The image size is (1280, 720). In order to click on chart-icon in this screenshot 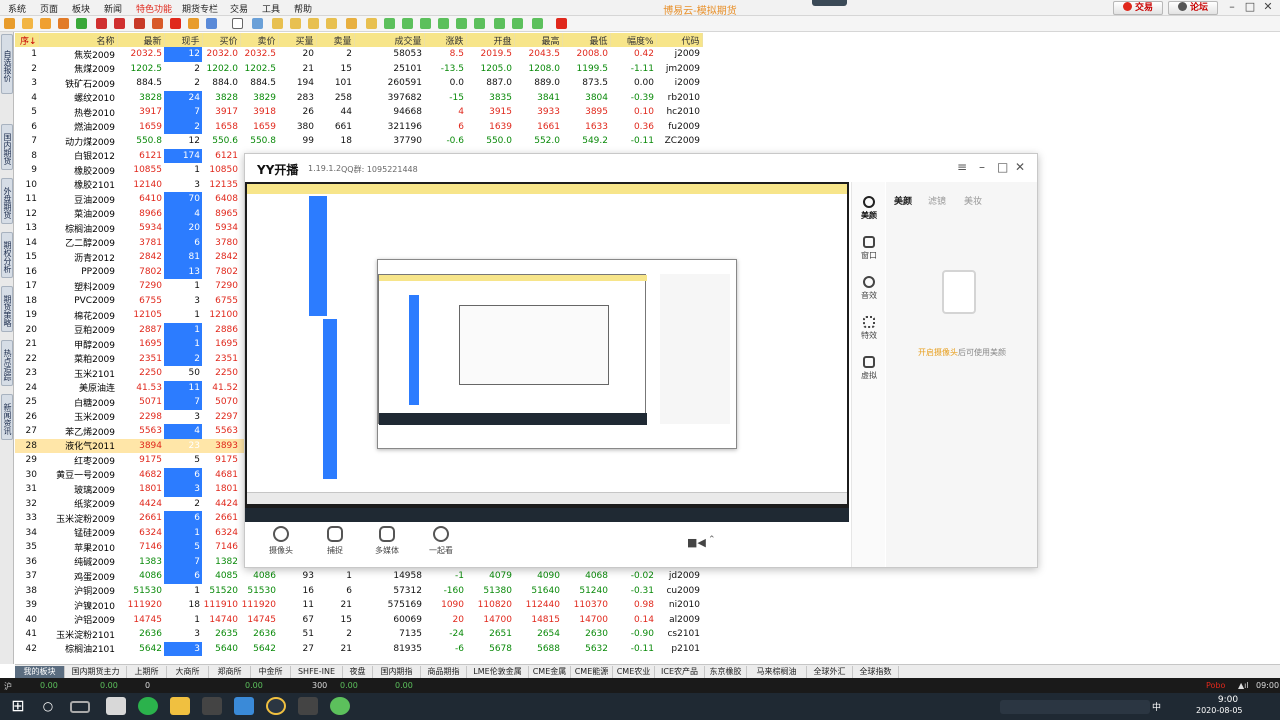, I will do `click(257, 23)`.